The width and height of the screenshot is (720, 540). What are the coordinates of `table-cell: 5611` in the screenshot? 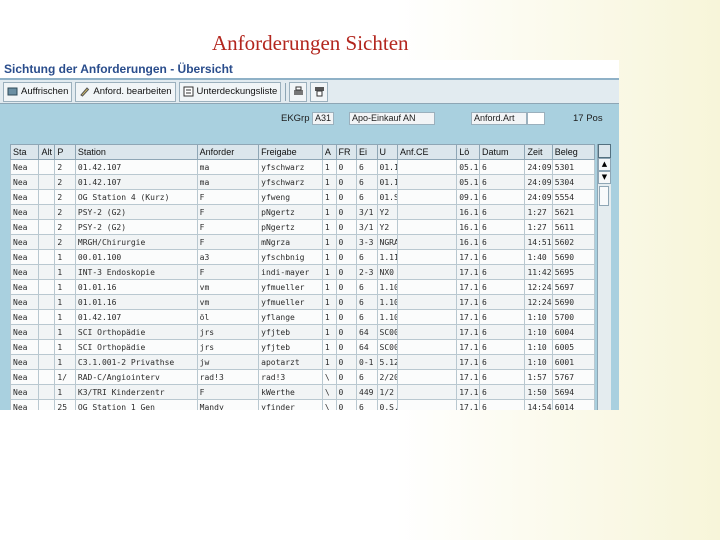 It's located at (573, 227).